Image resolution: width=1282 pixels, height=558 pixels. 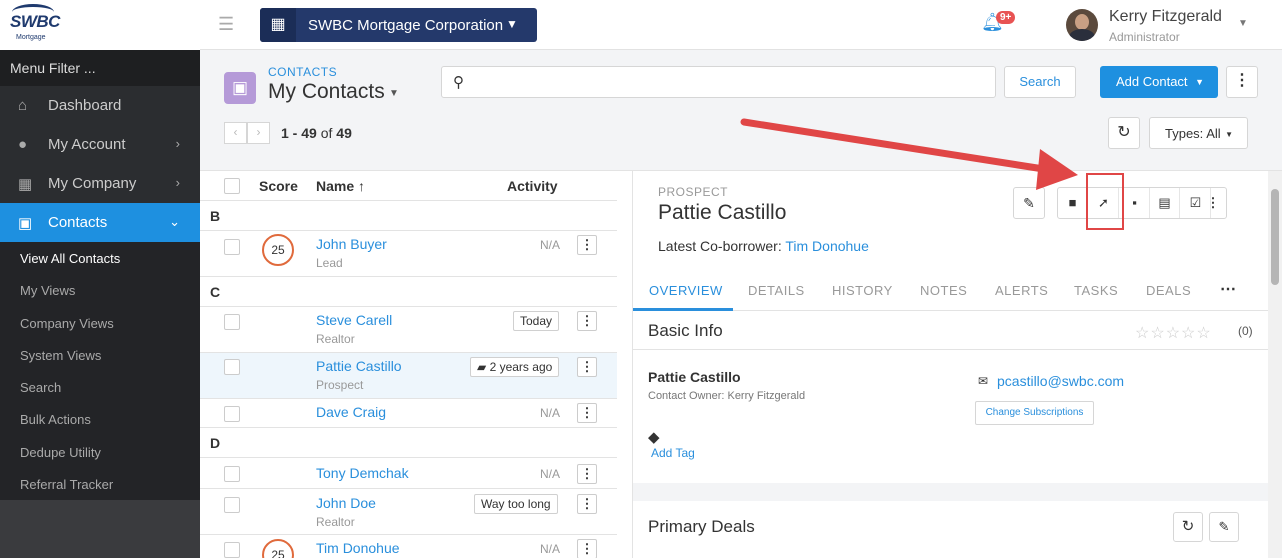 I want to click on change-subscriptions-button: Change Subscriptions, so click(x=1034, y=413).